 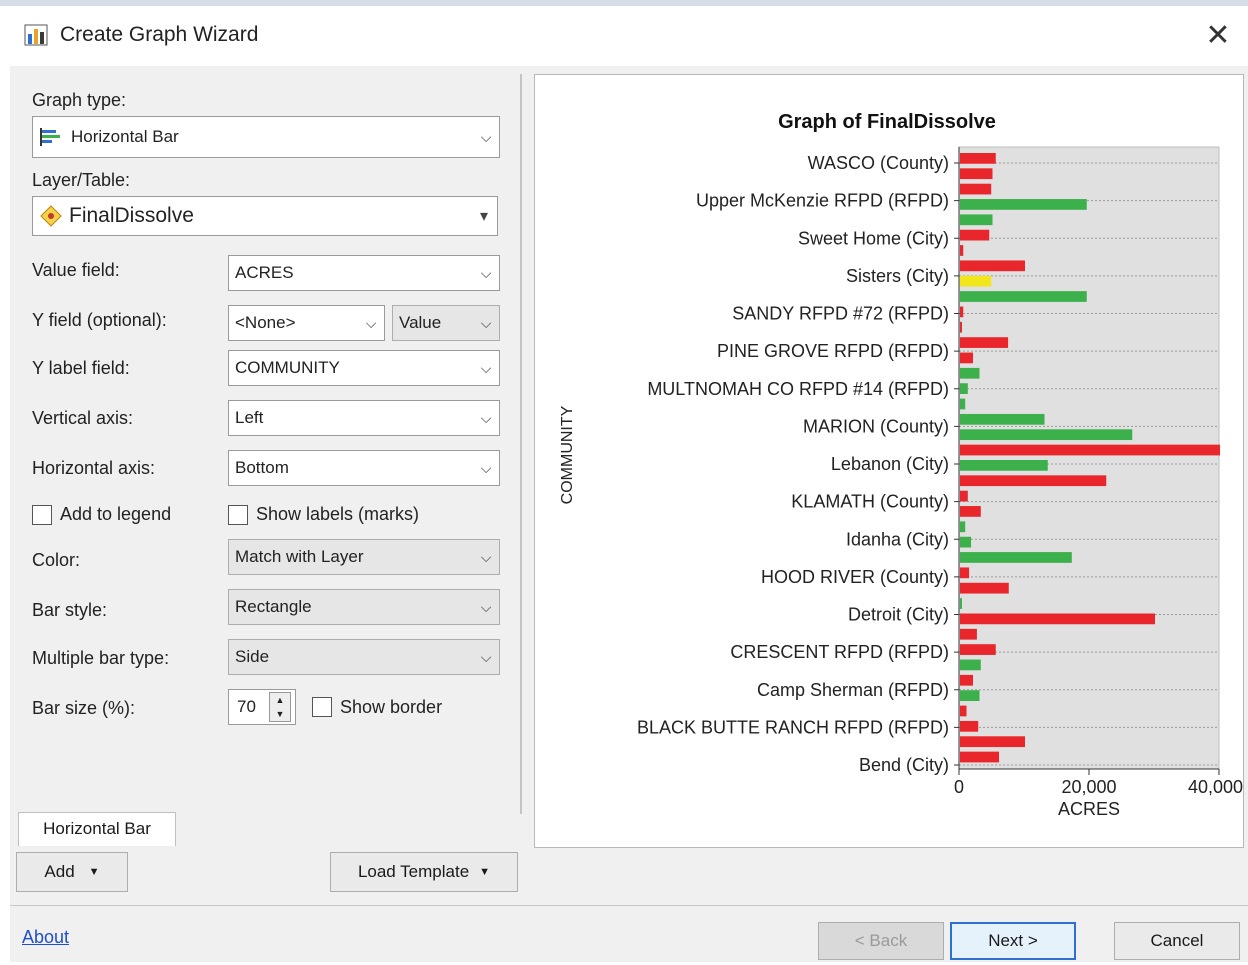 I want to click on multiple-bar-type-value: Side, so click(x=252, y=656).